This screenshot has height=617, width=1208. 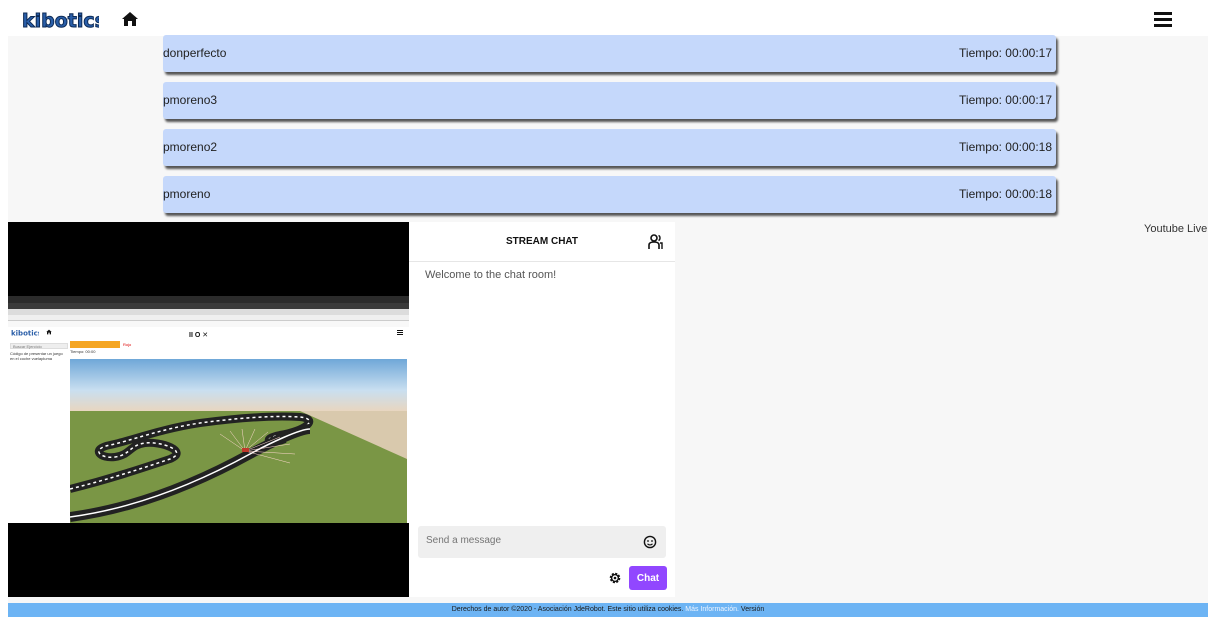 I want to click on youtube-live-label: Youtube Live, so click(x=1176, y=229).